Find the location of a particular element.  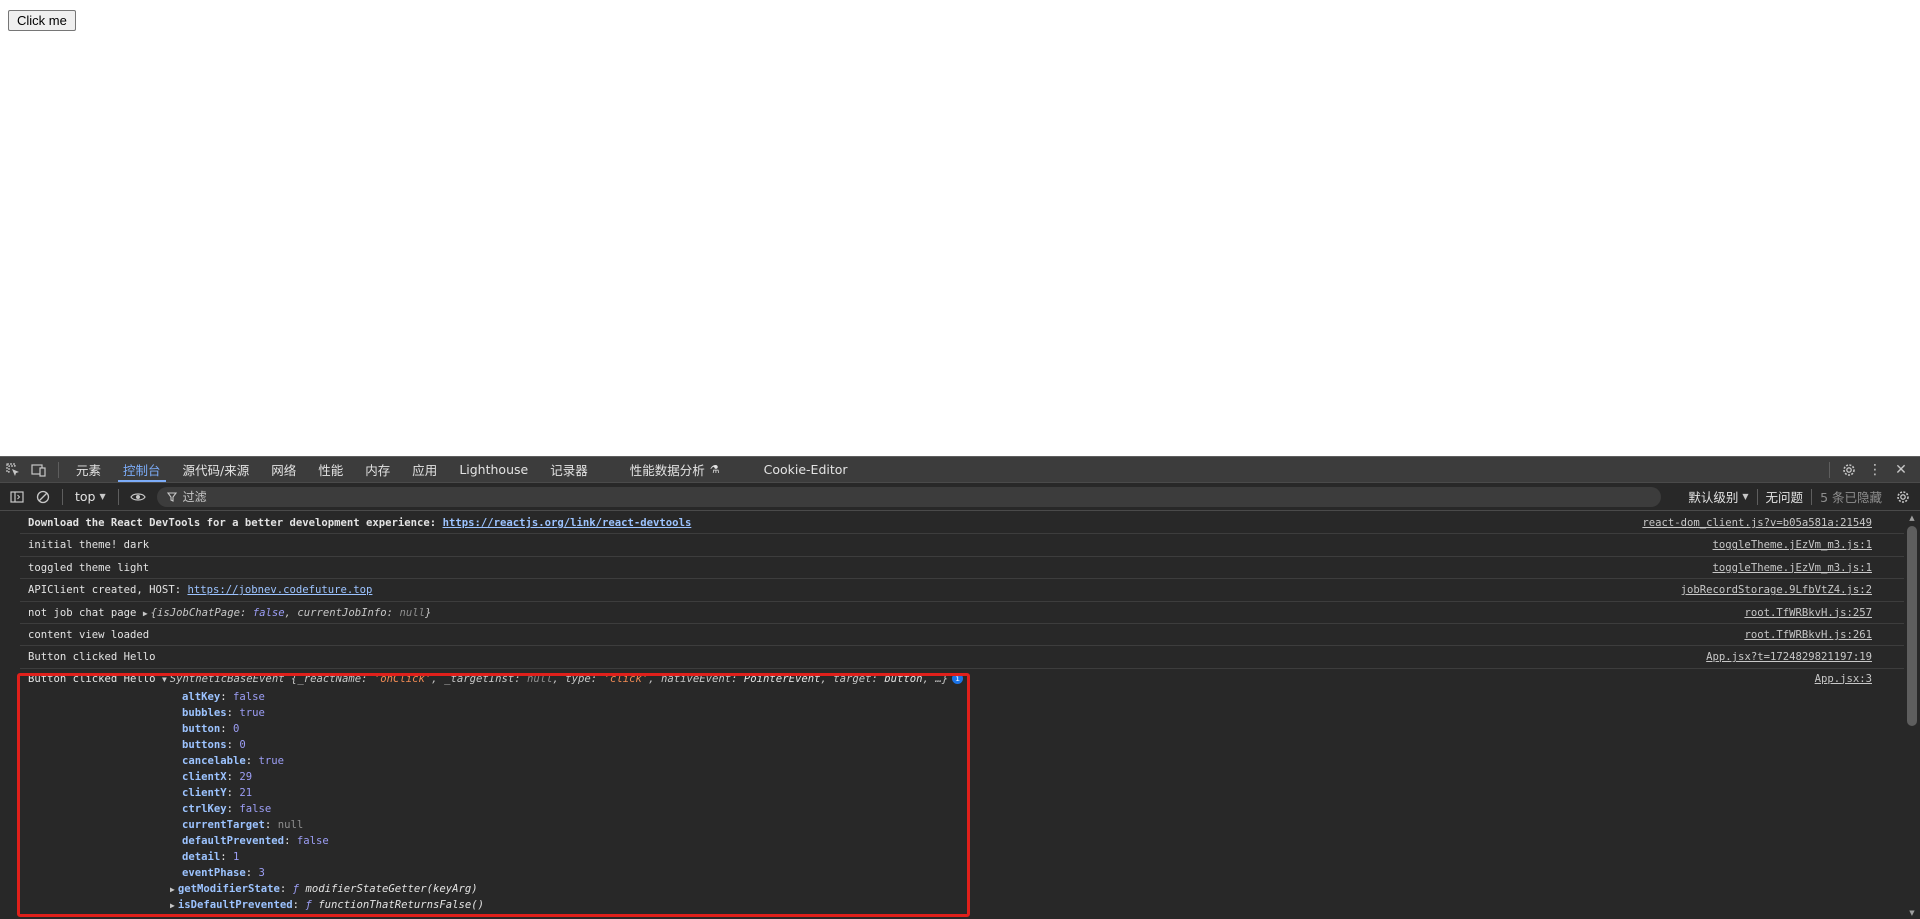

property-value: 0 is located at coordinates (242, 744).